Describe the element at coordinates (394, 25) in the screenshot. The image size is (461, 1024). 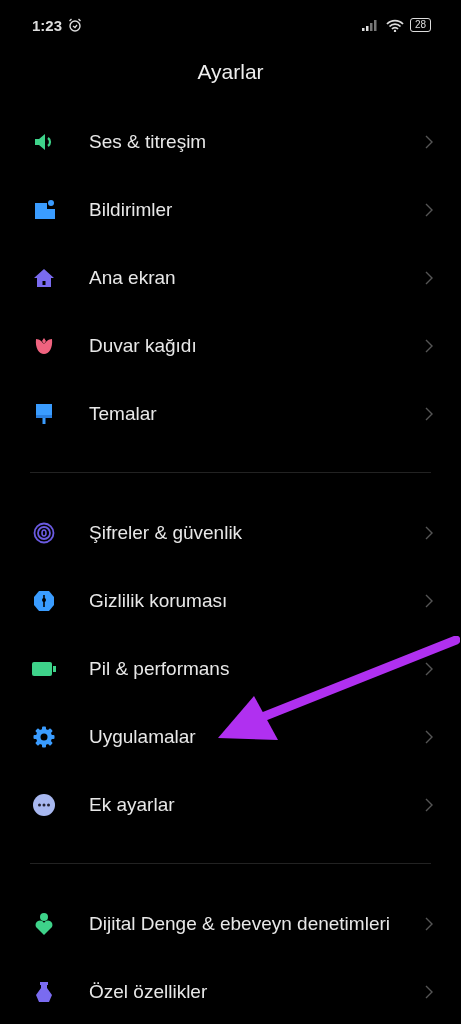
I see `wifi-icon` at that location.